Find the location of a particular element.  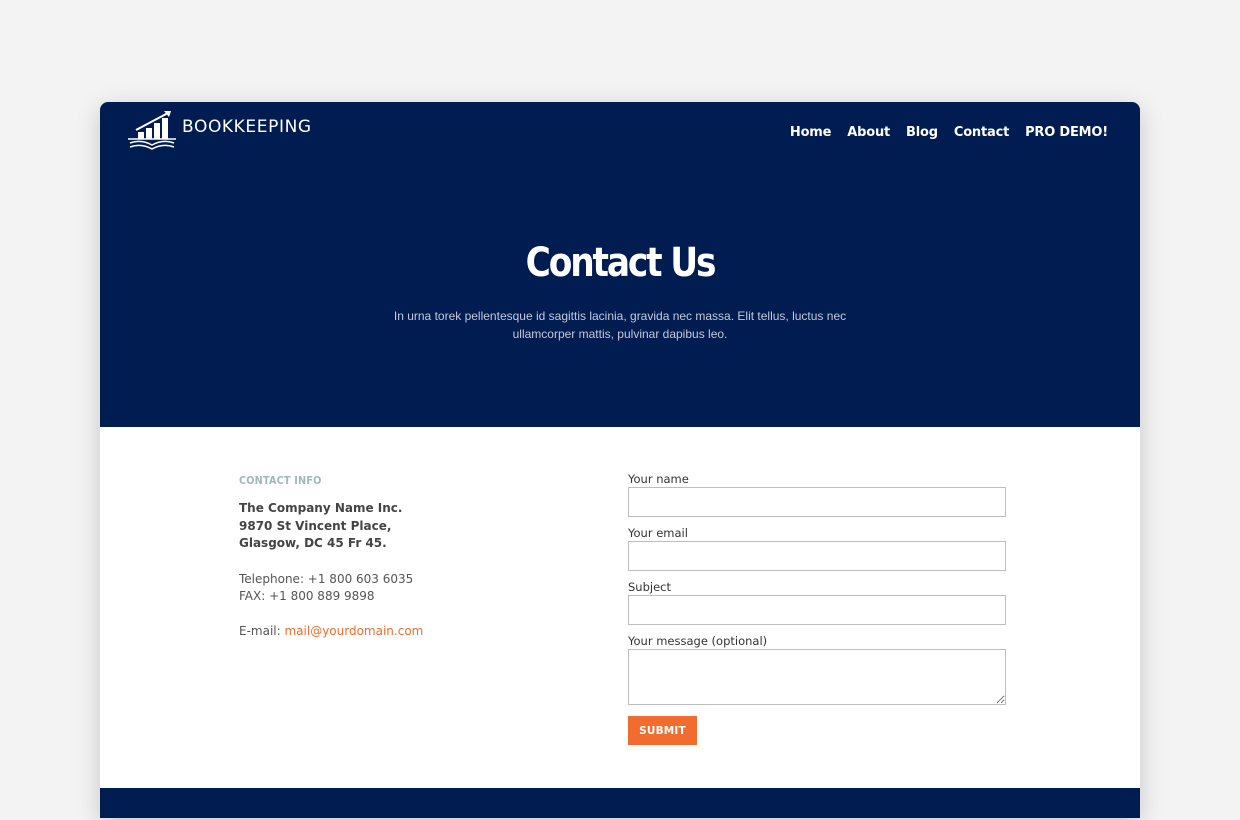

chart-book-icon is located at coordinates (152, 130).